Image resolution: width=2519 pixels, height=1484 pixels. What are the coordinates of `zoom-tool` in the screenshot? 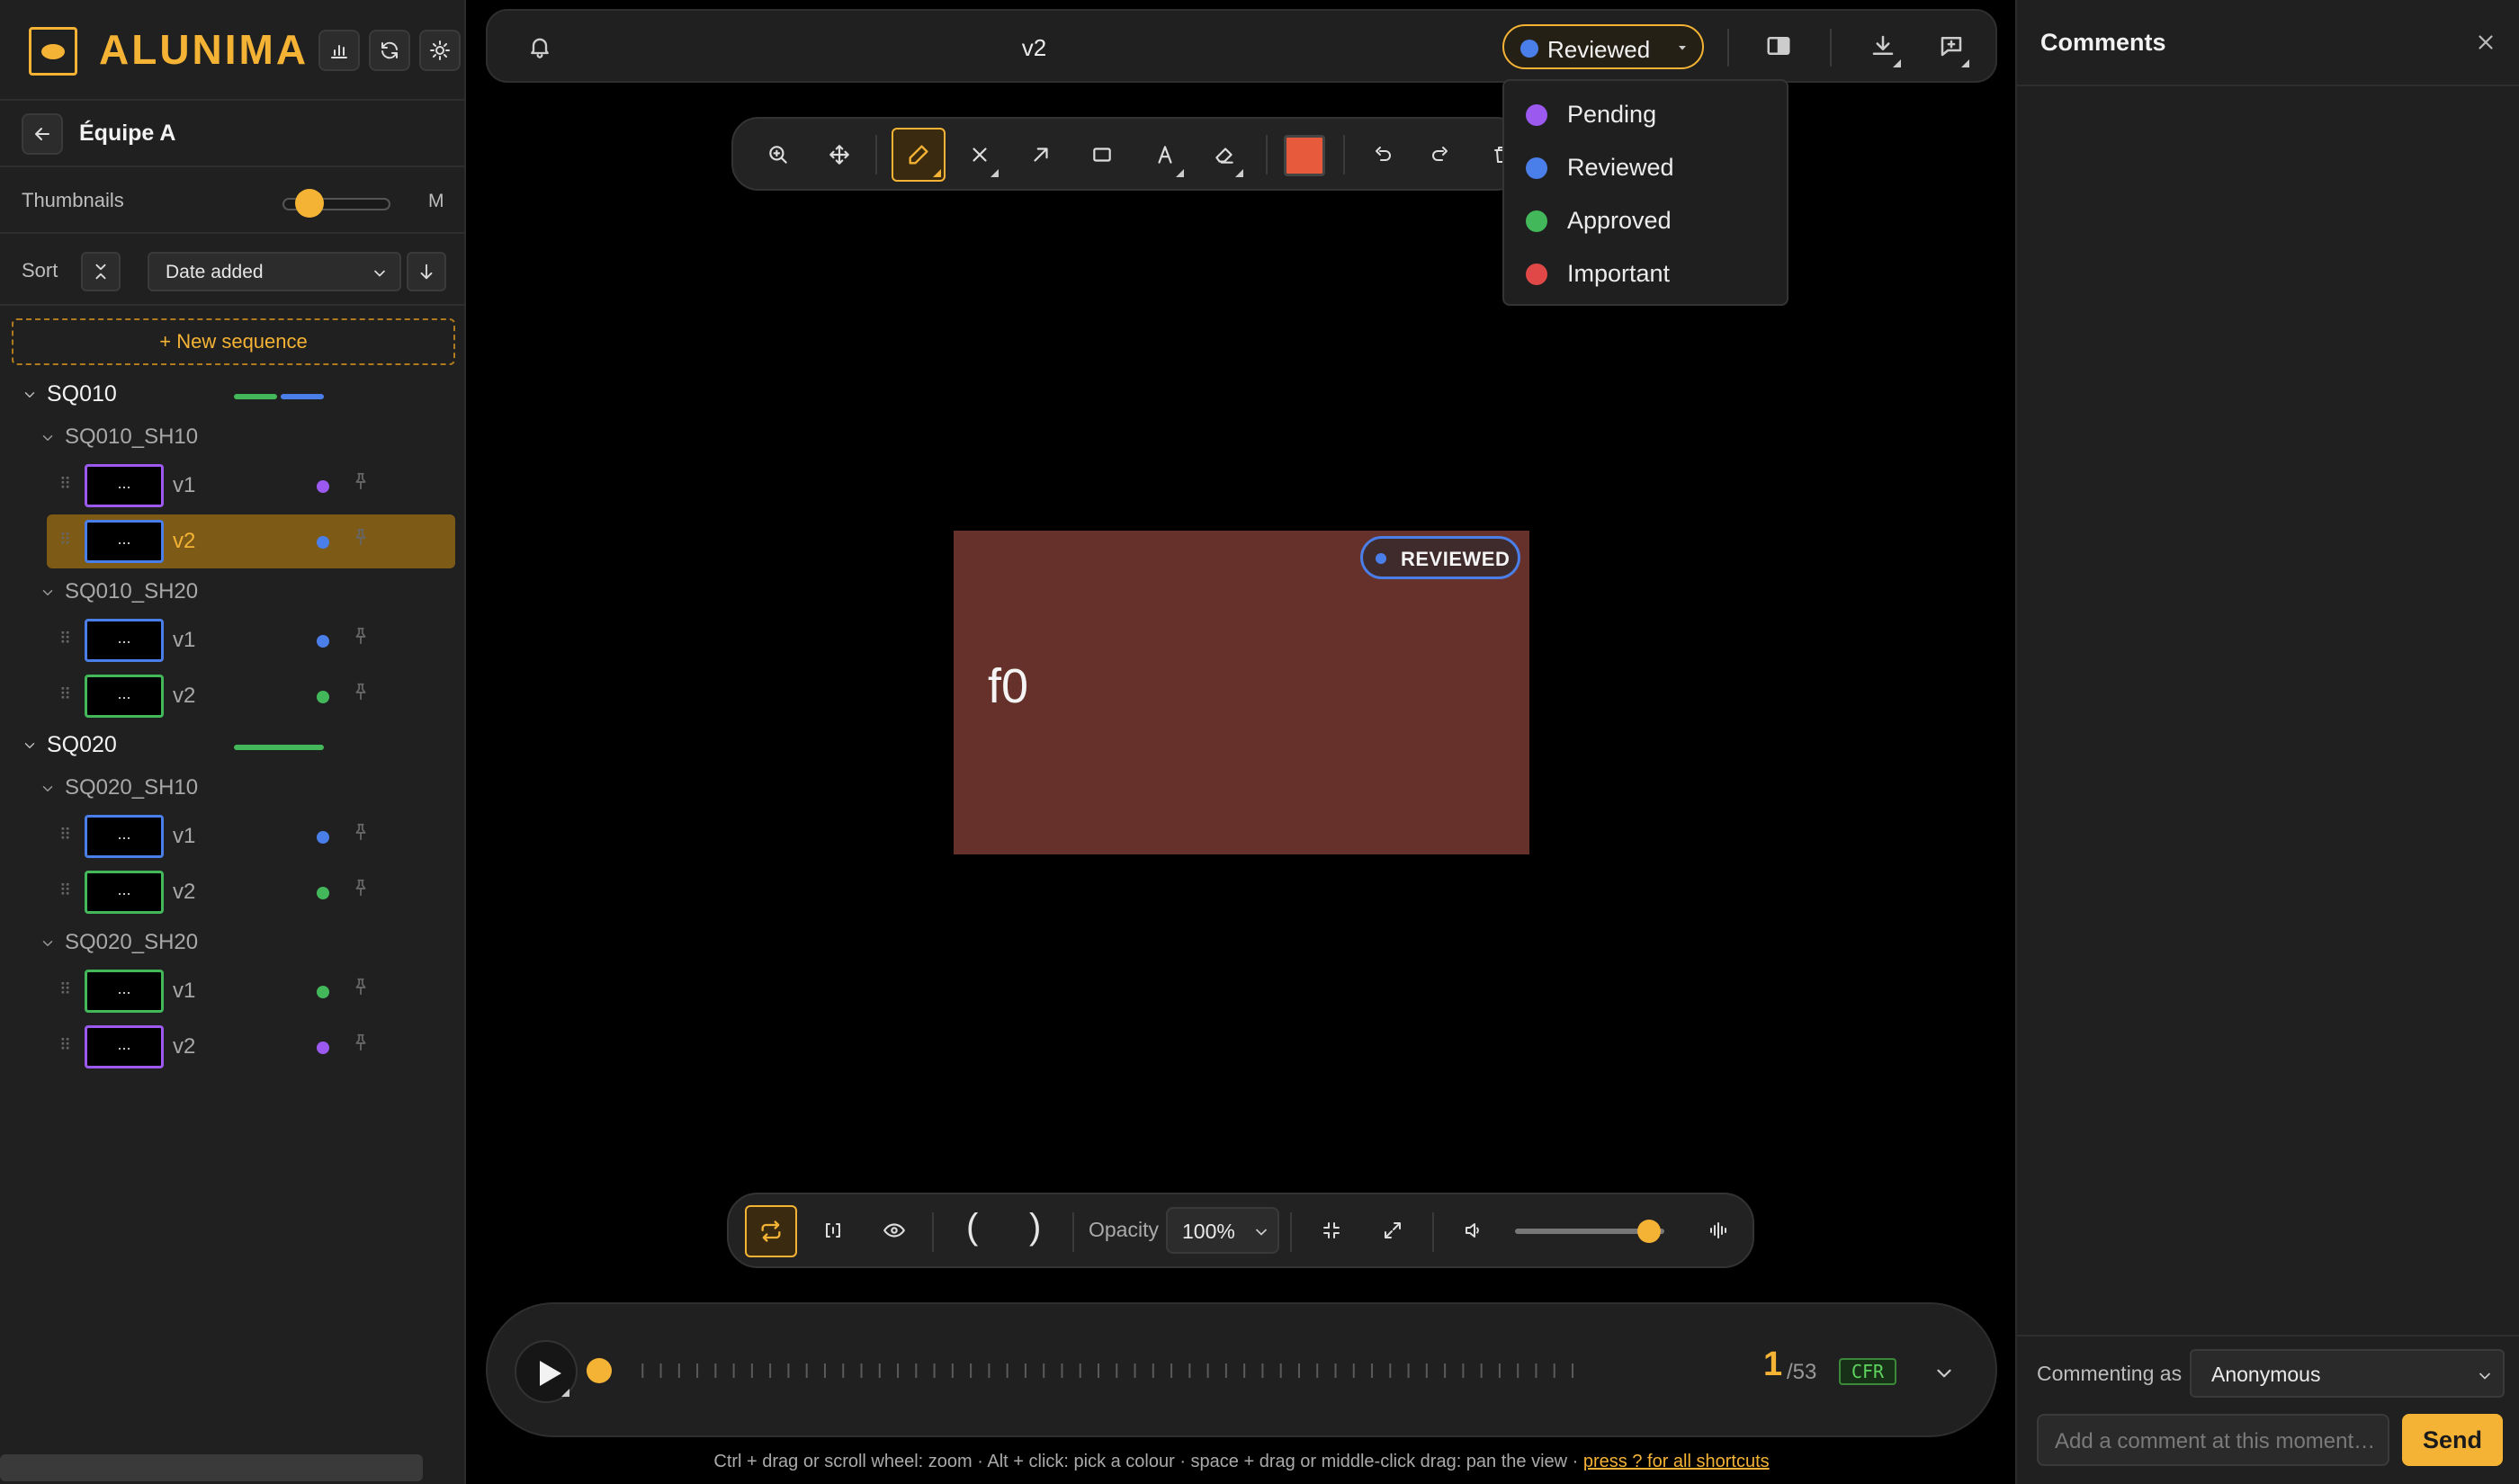 It's located at (778, 155).